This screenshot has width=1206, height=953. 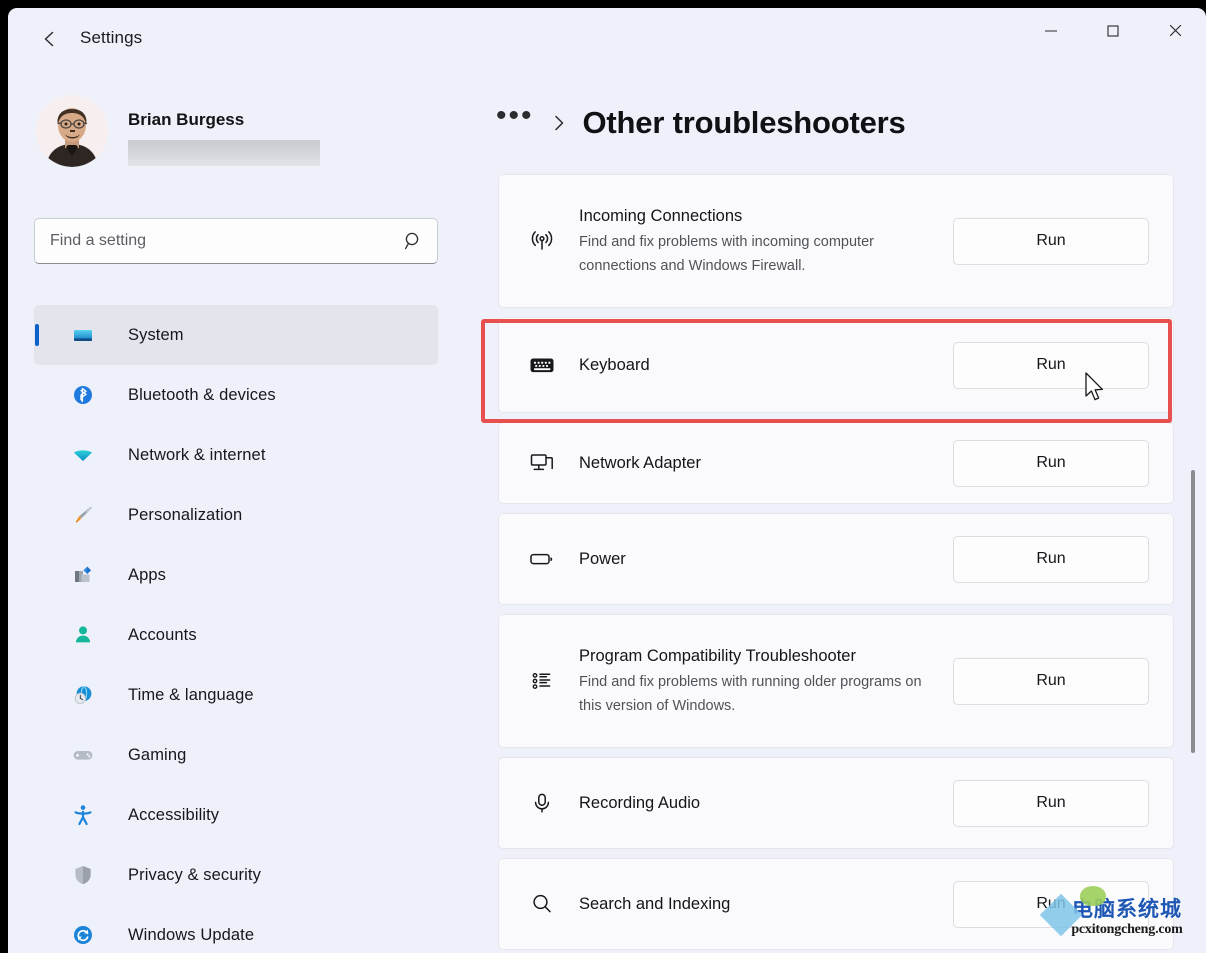 What do you see at coordinates (111, 37) in the screenshot?
I see `app-title: Settings` at bounding box center [111, 37].